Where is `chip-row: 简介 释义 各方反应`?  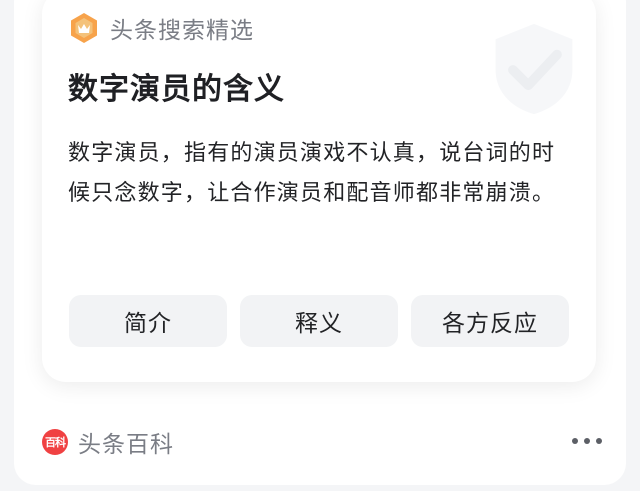 chip-row: 简介 释义 各方反应 is located at coordinates (325, 321).